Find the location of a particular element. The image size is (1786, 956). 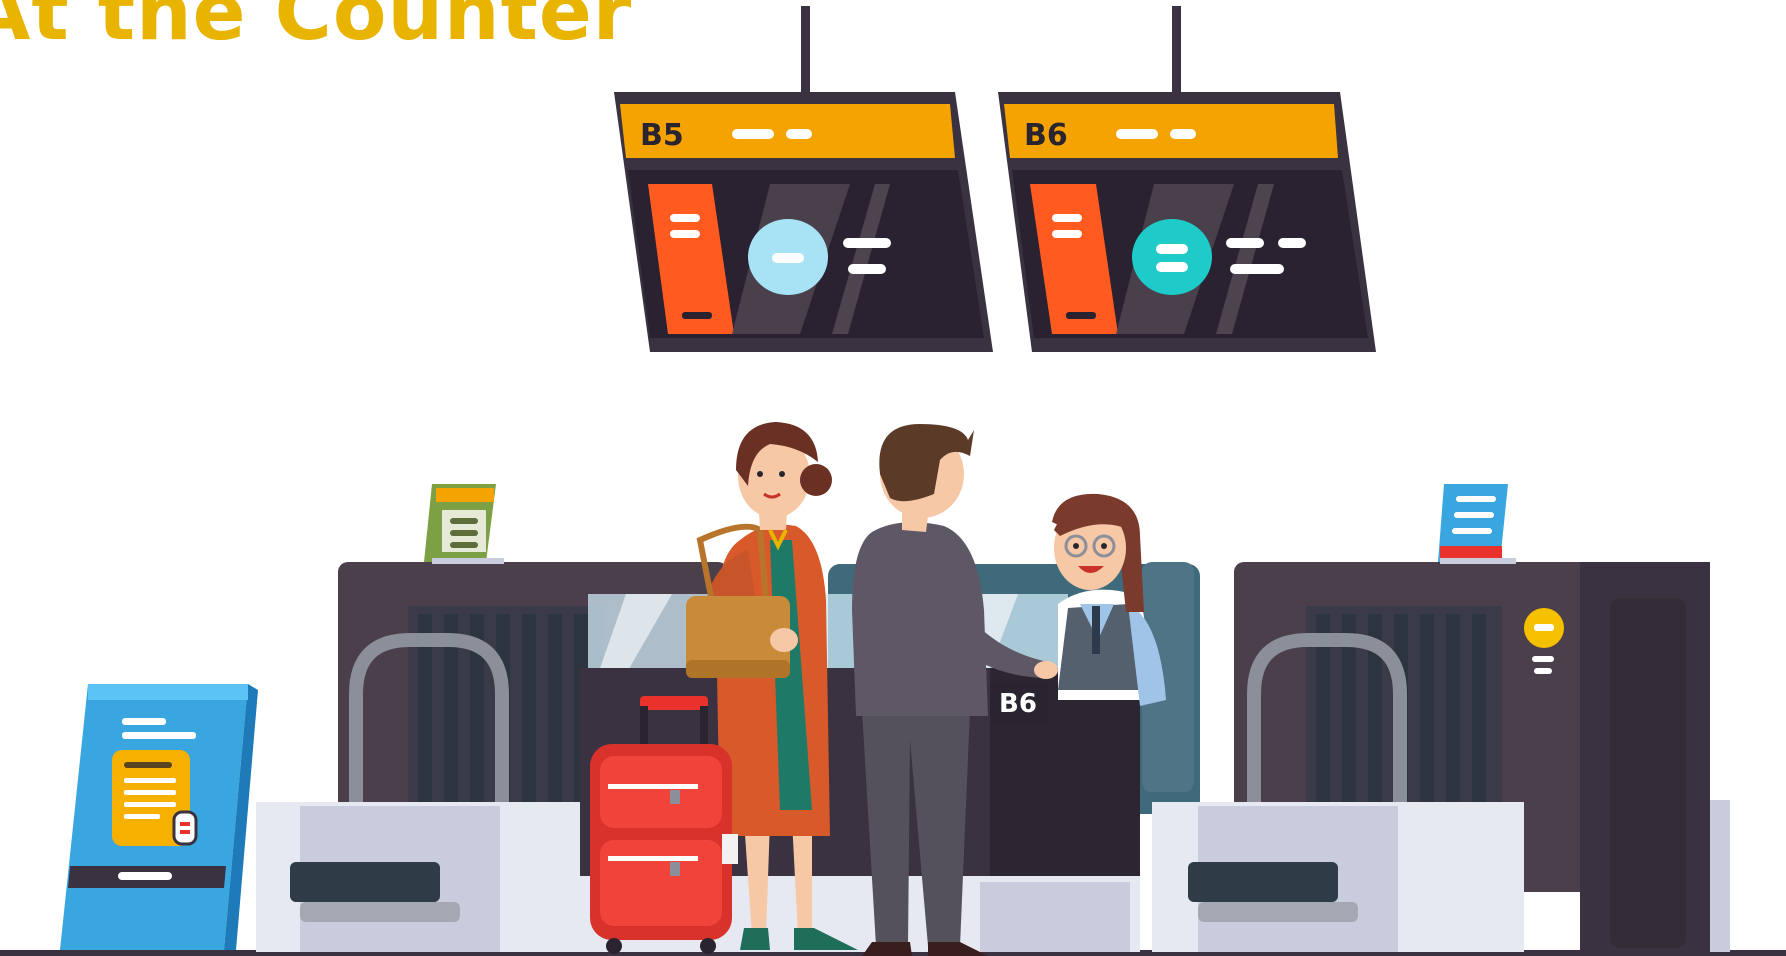

departure-board-b6: B6 is located at coordinates (1187, 179).